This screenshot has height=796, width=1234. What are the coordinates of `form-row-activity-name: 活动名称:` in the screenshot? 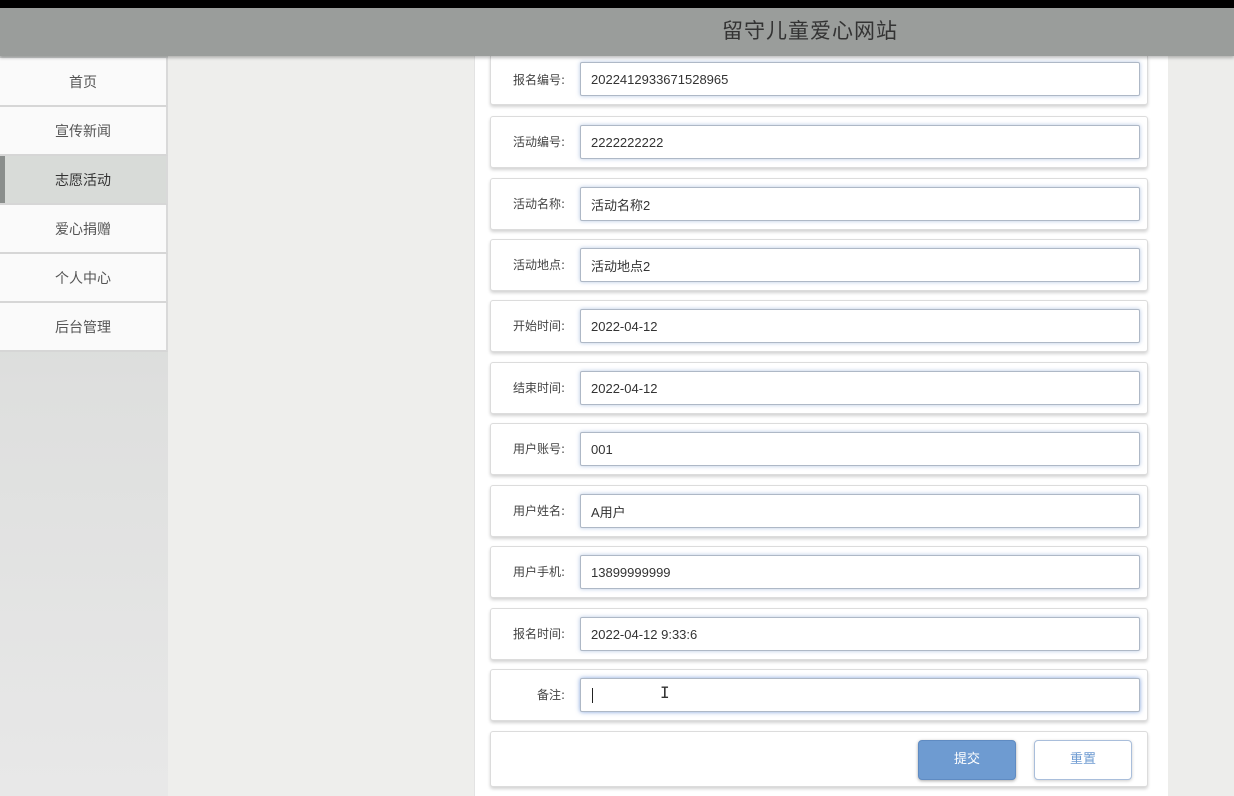 It's located at (819, 204).